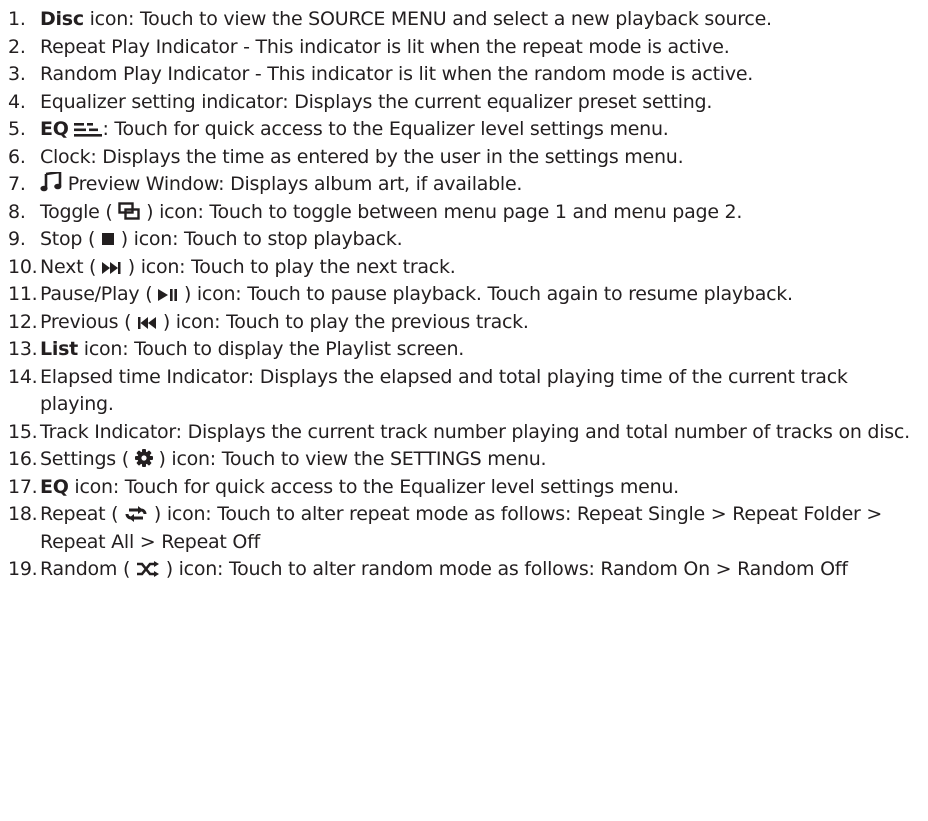 Image resolution: width=928 pixels, height=821 pixels. I want to click on gear-icon, so click(143, 458).